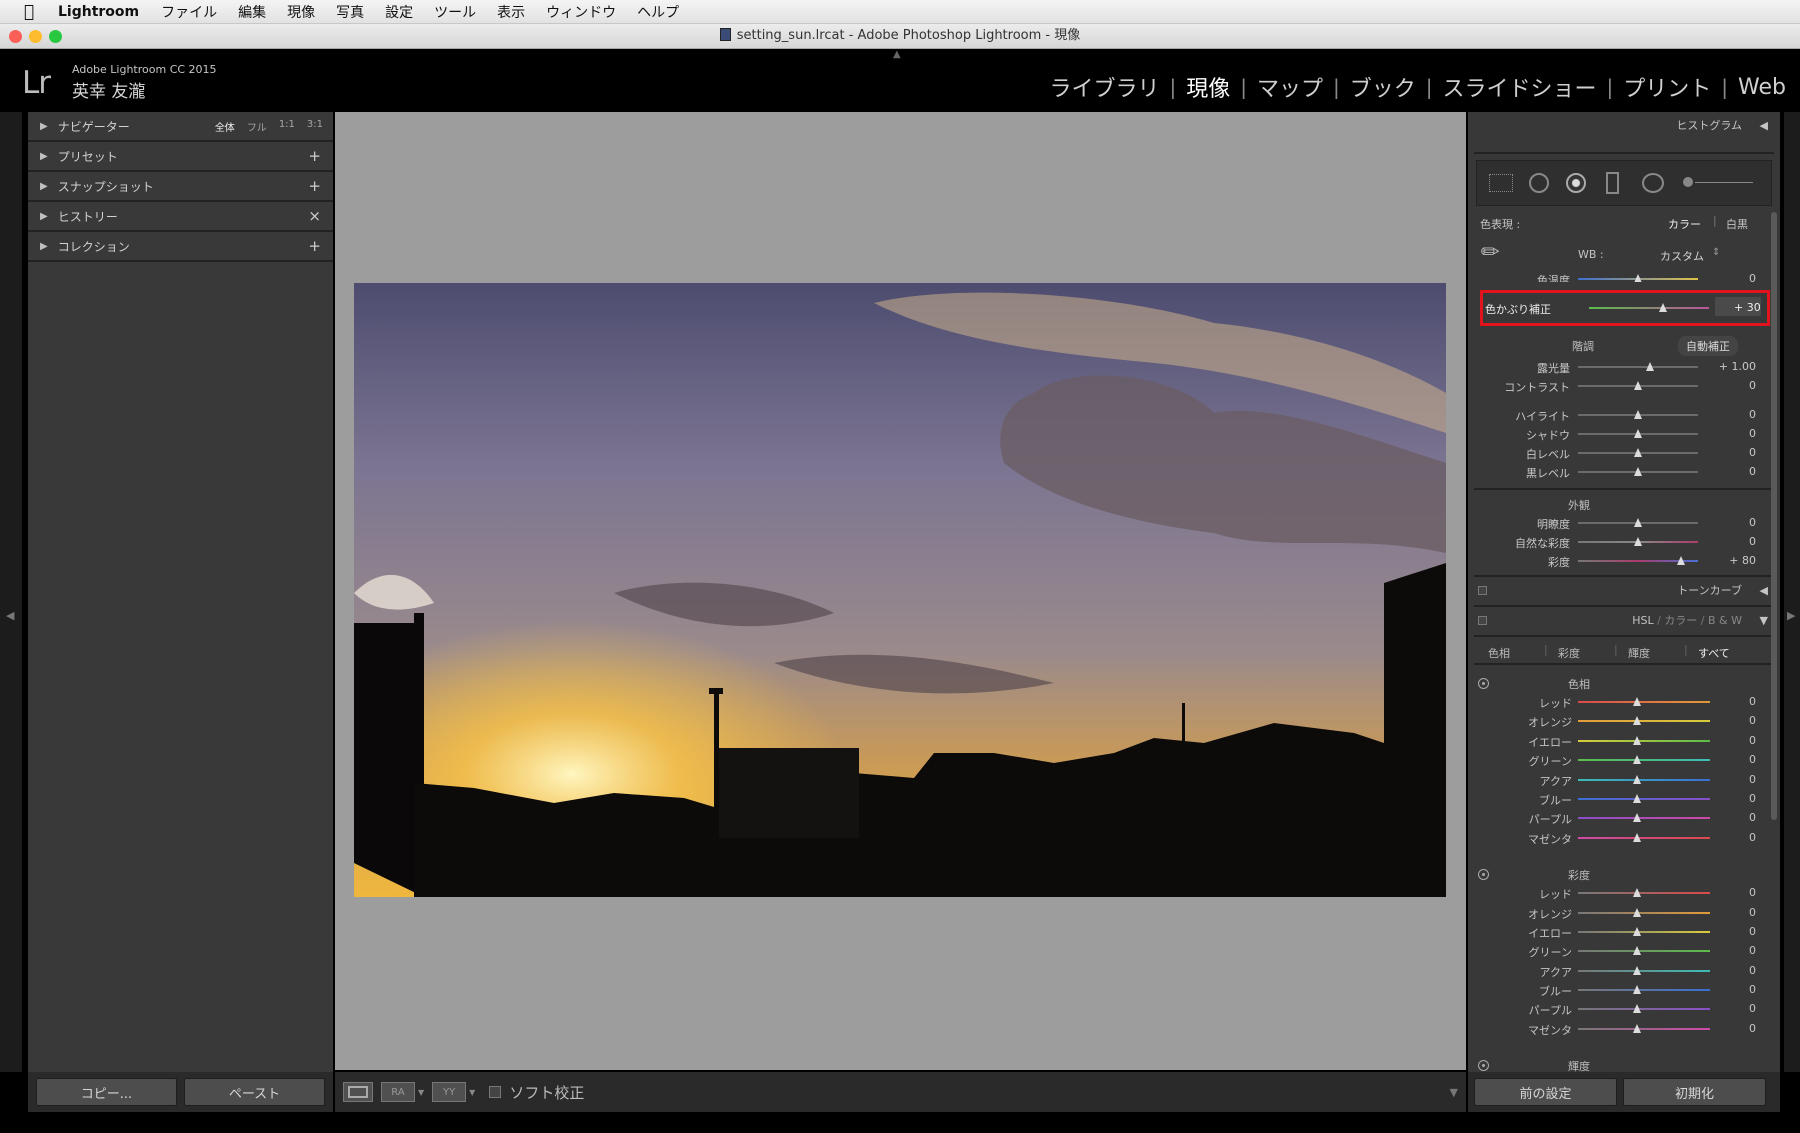 This screenshot has height=1133, width=1800. What do you see at coordinates (1737, 224) in the screenshot?
I see `treatment-bw-button: 白黒` at bounding box center [1737, 224].